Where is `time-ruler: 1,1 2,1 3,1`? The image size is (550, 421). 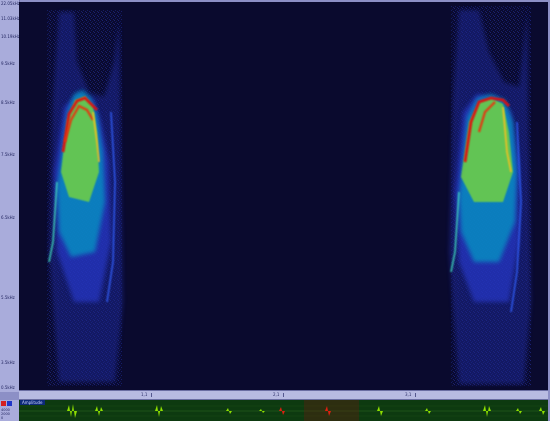
time-ruler: 1,1 2,1 3,1 is located at coordinates (283, 395).